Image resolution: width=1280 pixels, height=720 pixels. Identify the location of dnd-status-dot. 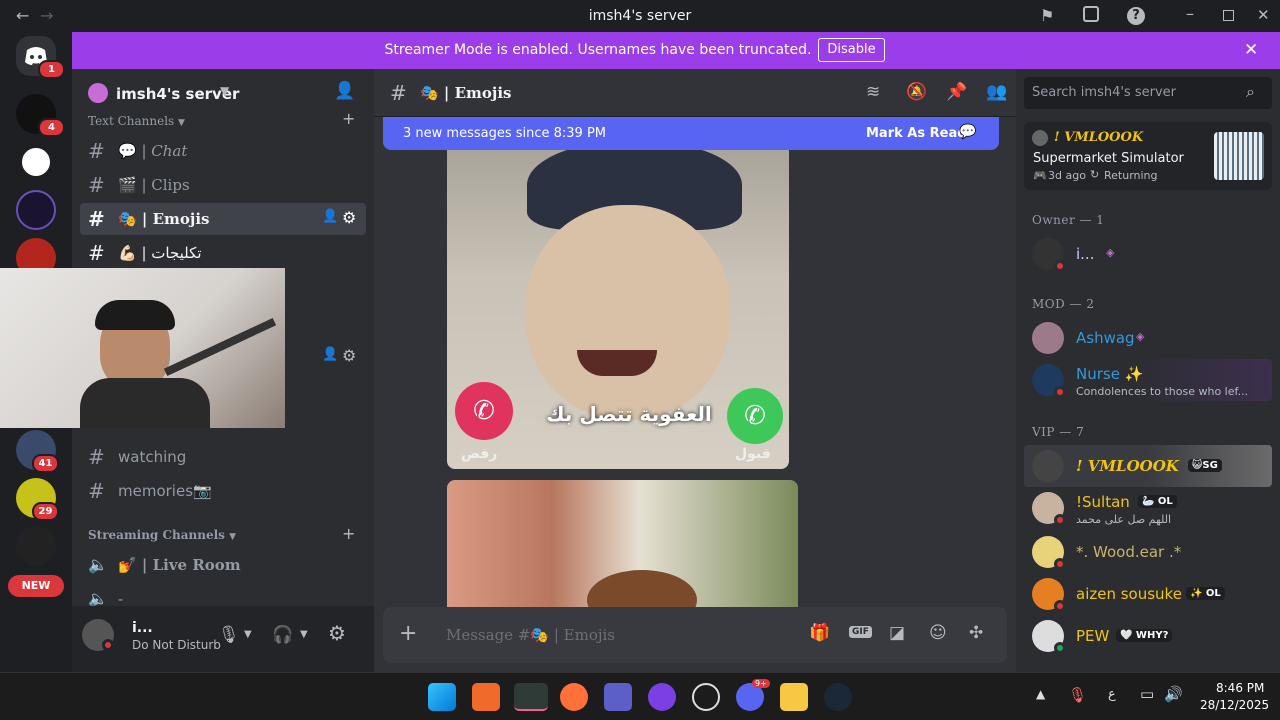
(108, 645).